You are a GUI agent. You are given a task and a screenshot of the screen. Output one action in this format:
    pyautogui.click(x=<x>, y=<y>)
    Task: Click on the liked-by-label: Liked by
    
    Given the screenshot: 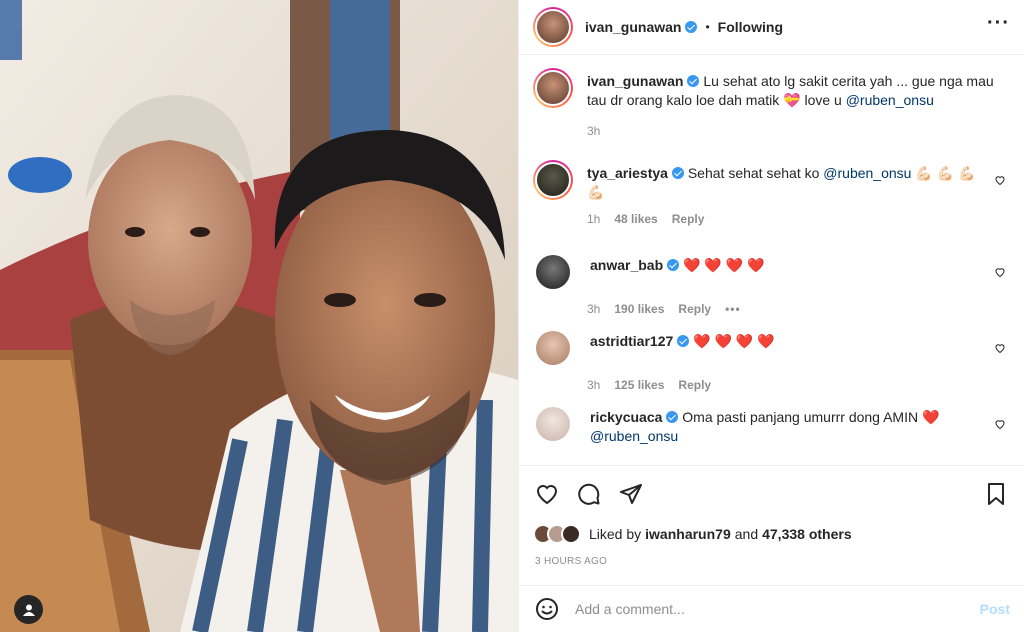 What is the action you would take?
    pyautogui.click(x=615, y=534)
    